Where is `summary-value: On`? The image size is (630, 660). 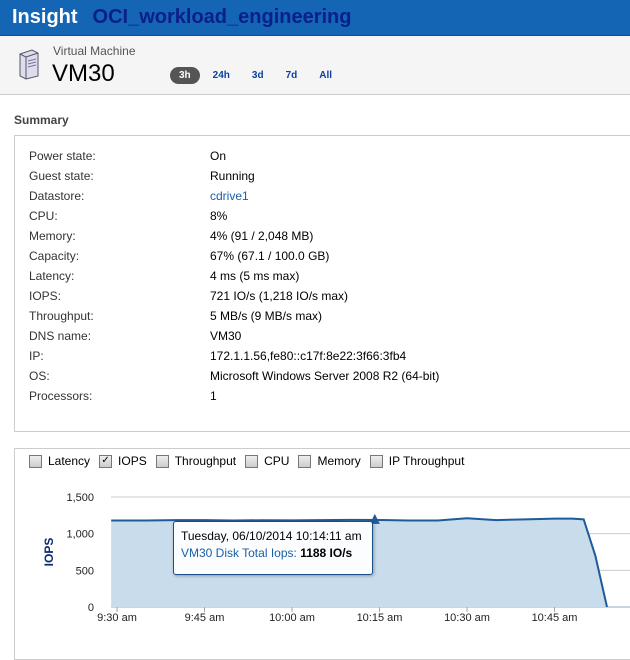 summary-value: On is located at coordinates (218, 156).